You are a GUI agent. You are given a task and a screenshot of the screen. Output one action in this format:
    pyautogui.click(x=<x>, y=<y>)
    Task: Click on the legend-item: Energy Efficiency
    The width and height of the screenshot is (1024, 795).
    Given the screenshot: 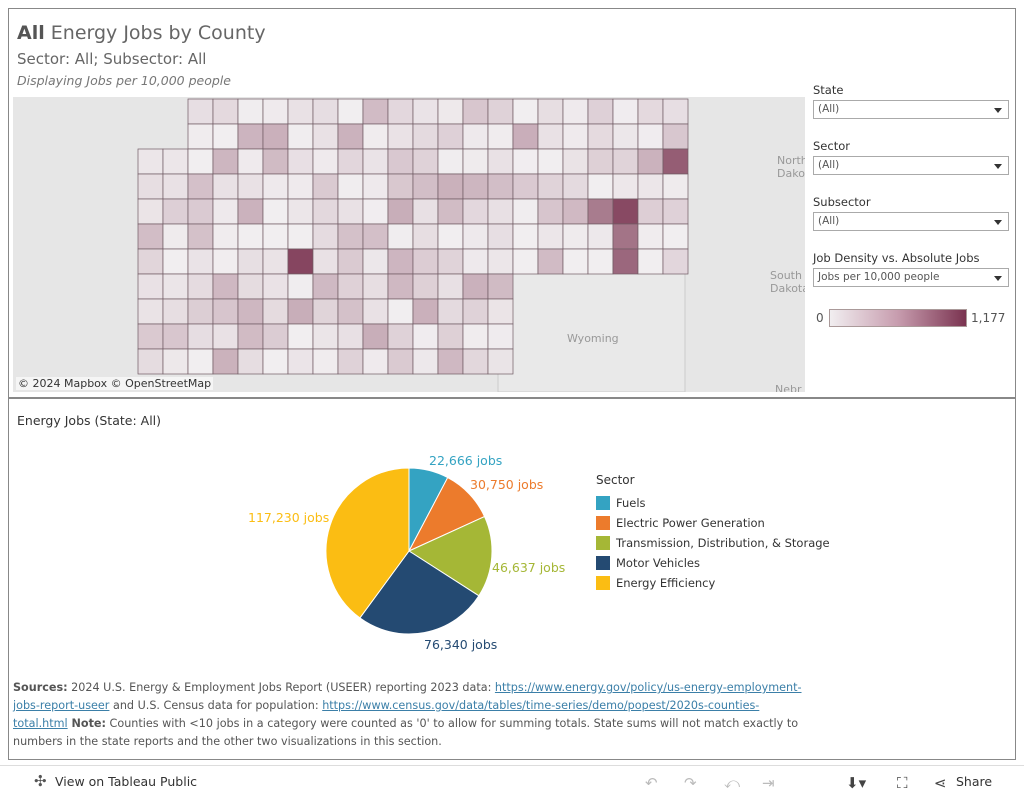 What is the action you would take?
    pyautogui.click(x=713, y=583)
    